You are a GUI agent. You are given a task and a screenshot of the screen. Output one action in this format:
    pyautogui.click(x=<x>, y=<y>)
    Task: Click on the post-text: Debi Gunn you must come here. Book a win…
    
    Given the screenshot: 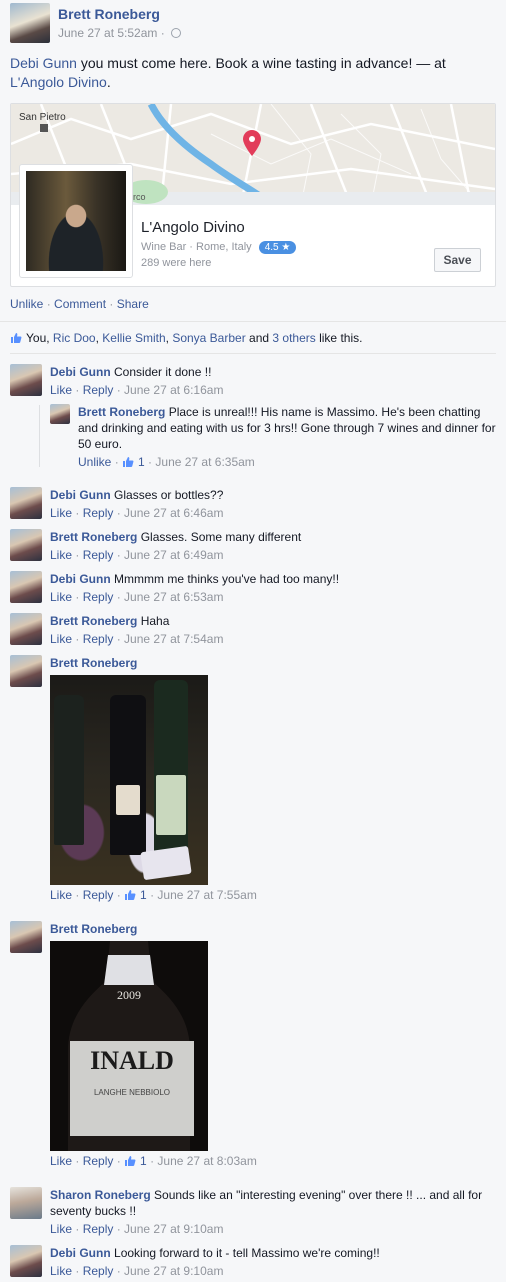 What is the action you would take?
    pyautogui.click(x=228, y=72)
    